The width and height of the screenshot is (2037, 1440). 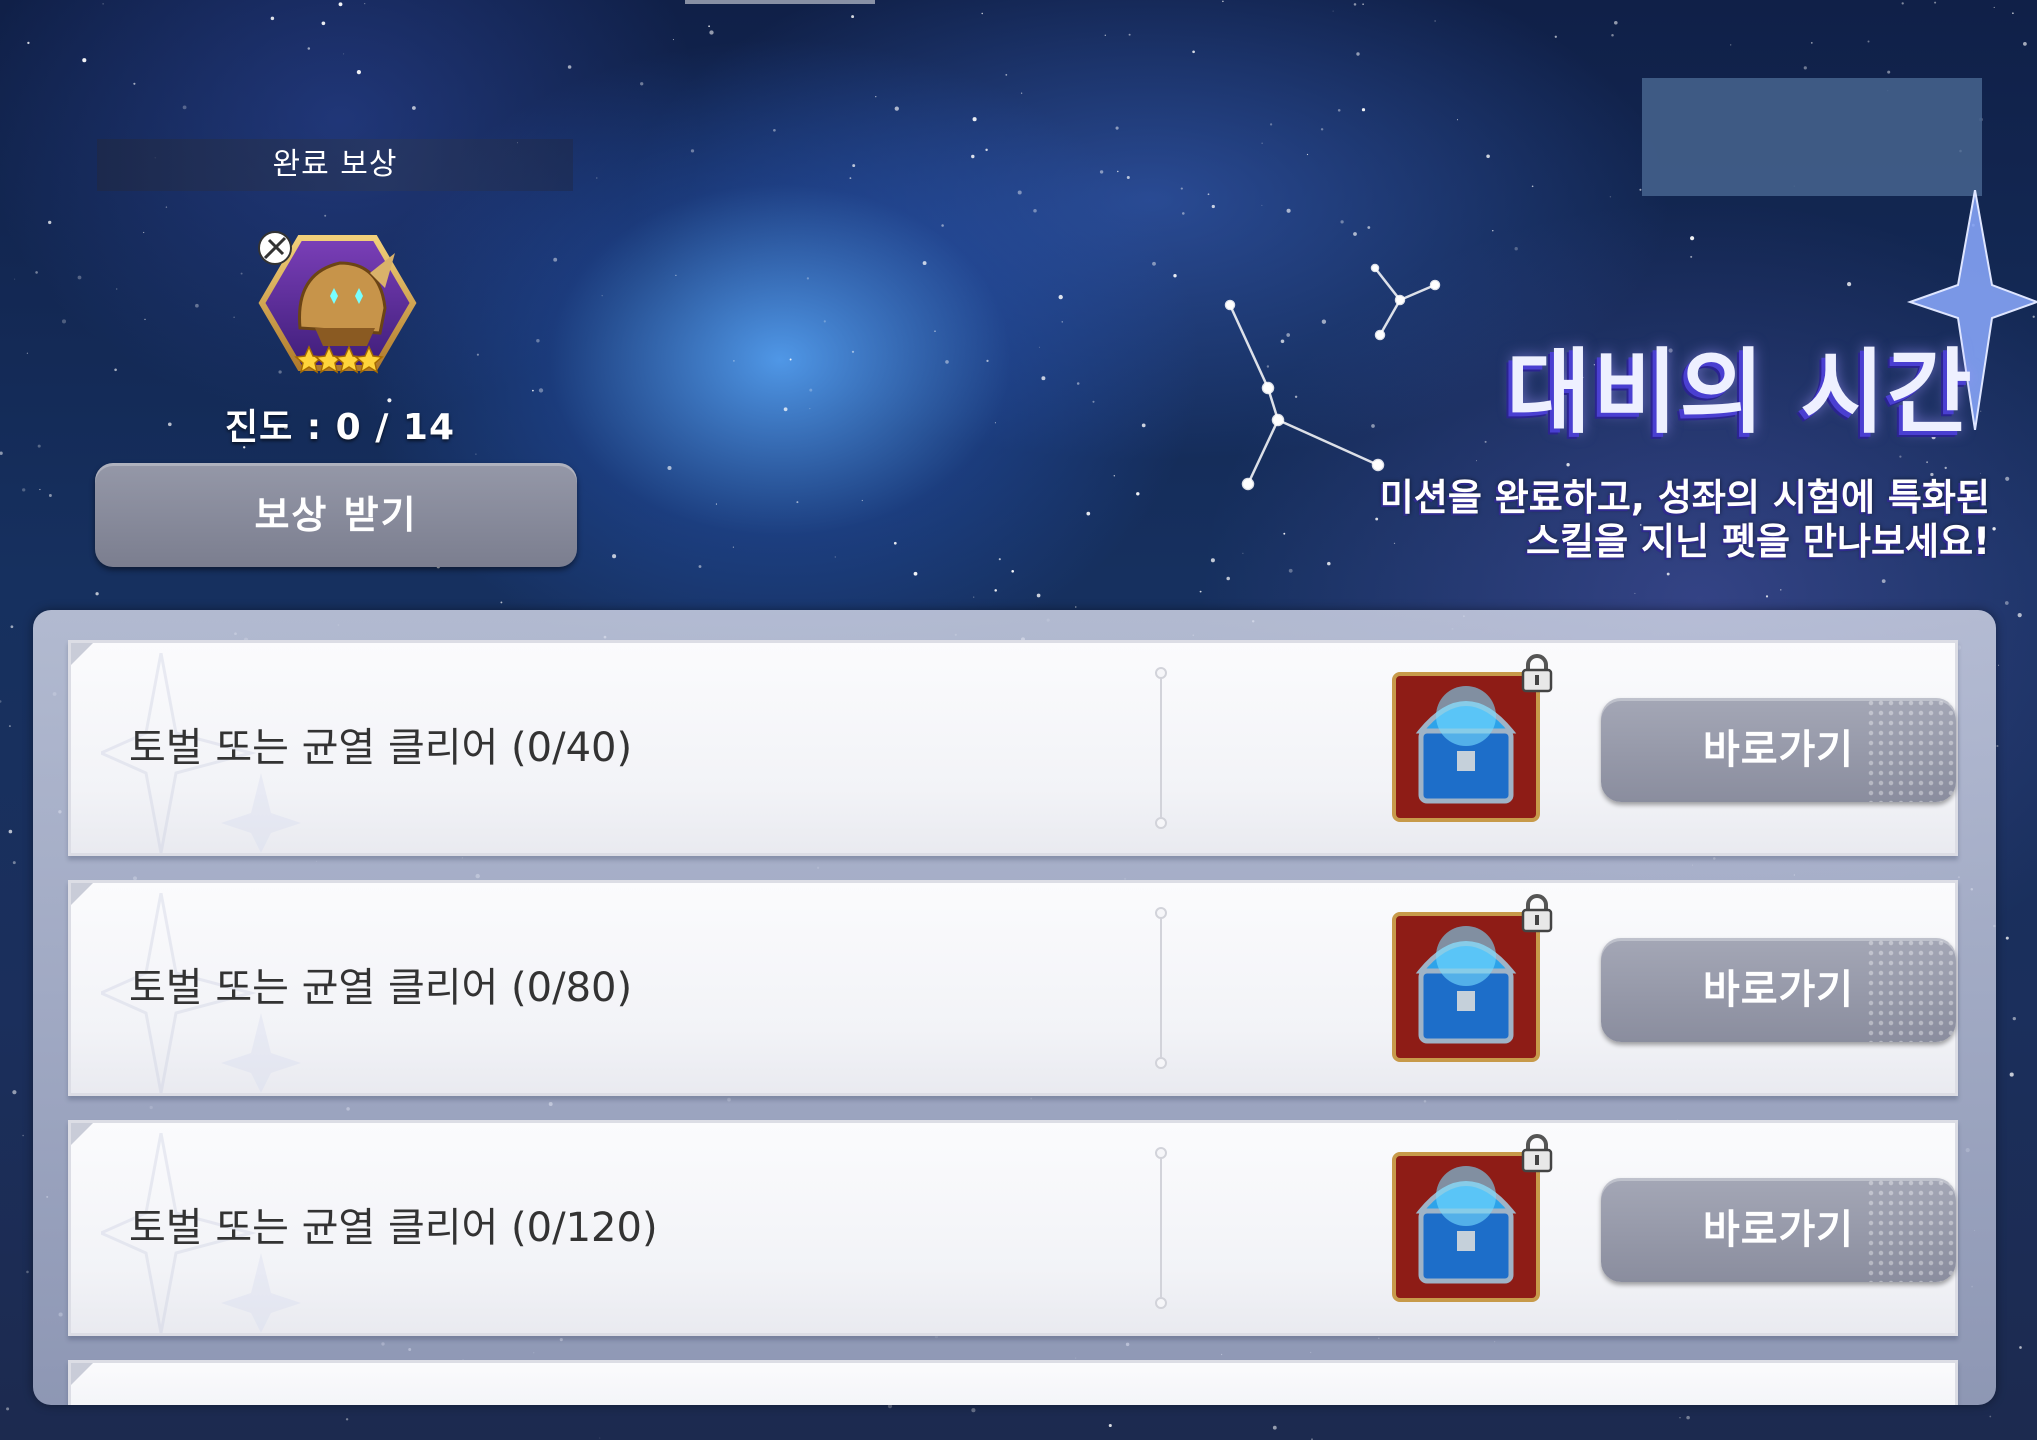 I want to click on row-divider, so click(x=1161, y=1228).